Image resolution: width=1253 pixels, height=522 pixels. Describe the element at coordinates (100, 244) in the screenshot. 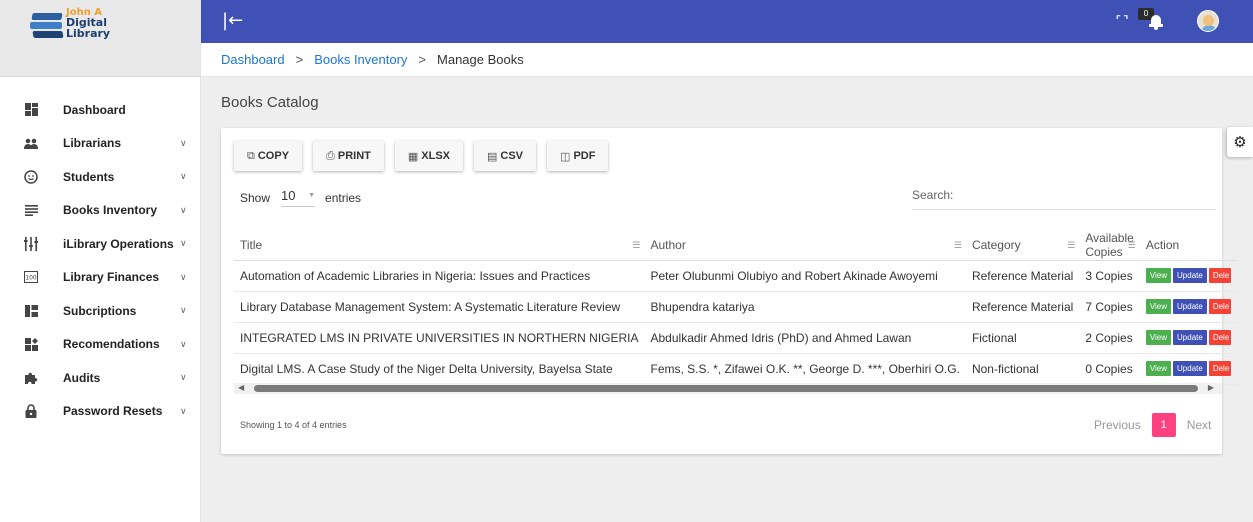

I see `sidebar-item-ilibrary-operations: iLibrary Operations ∨` at that location.